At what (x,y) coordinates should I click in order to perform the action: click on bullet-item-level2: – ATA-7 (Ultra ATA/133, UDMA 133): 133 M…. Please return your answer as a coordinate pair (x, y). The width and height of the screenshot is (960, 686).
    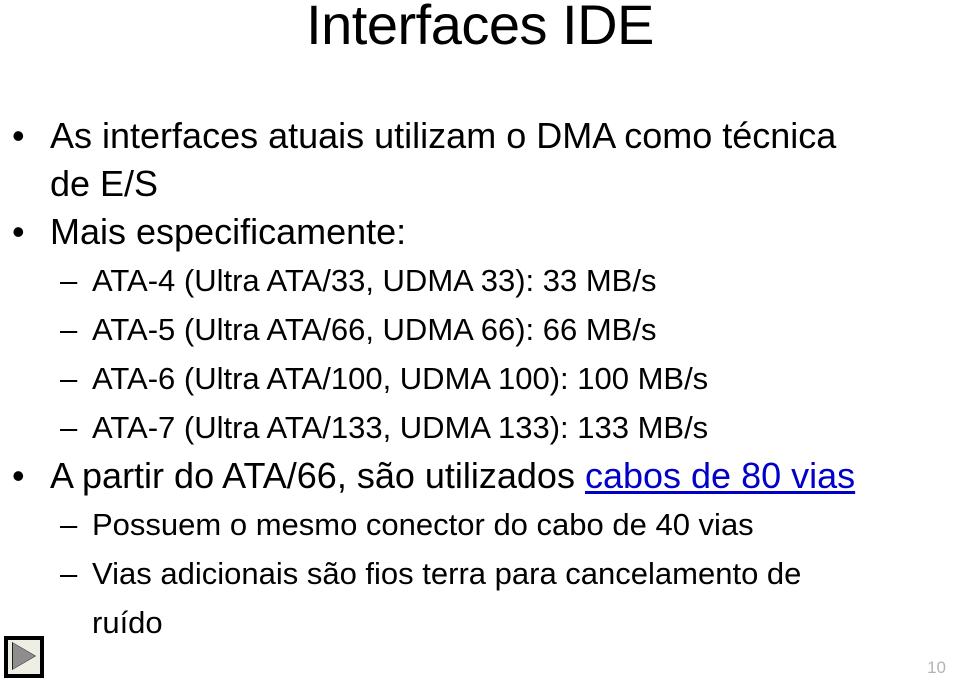
    Looking at the image, I should click on (480, 427).